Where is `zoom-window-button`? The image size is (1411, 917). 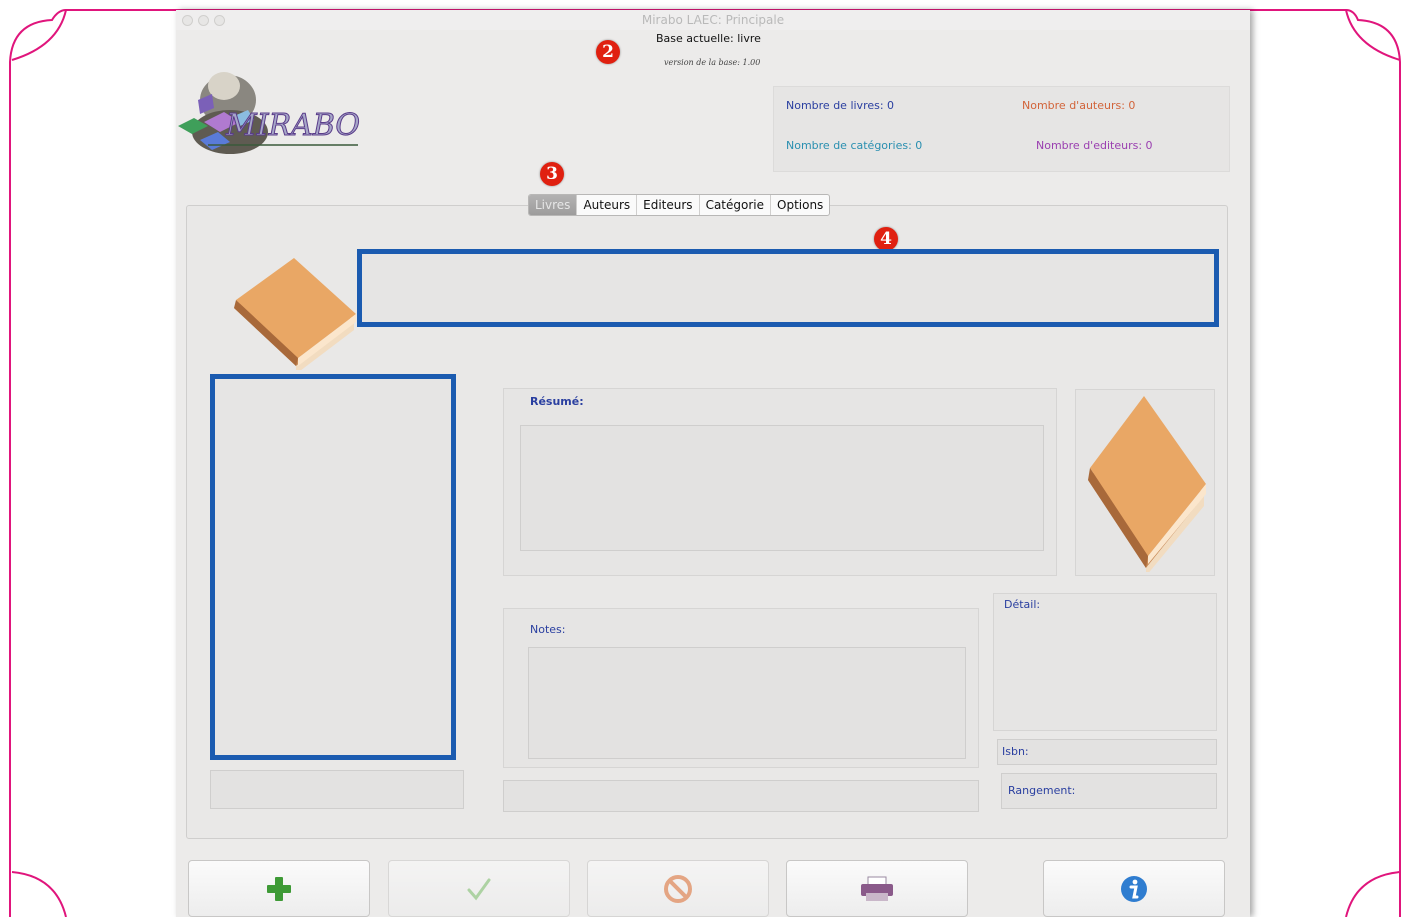 zoom-window-button is located at coordinates (219, 20).